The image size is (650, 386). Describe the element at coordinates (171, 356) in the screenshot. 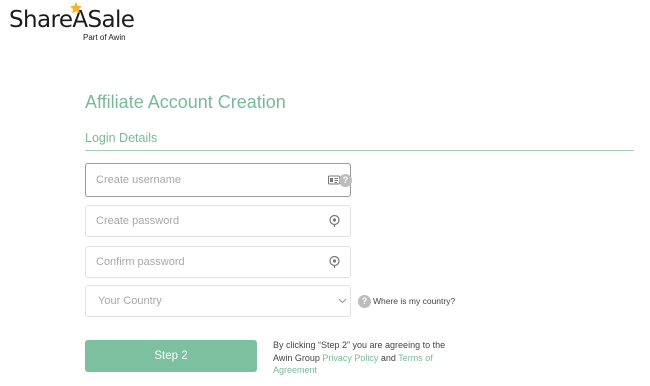

I see `step-2-button: Step 2` at that location.